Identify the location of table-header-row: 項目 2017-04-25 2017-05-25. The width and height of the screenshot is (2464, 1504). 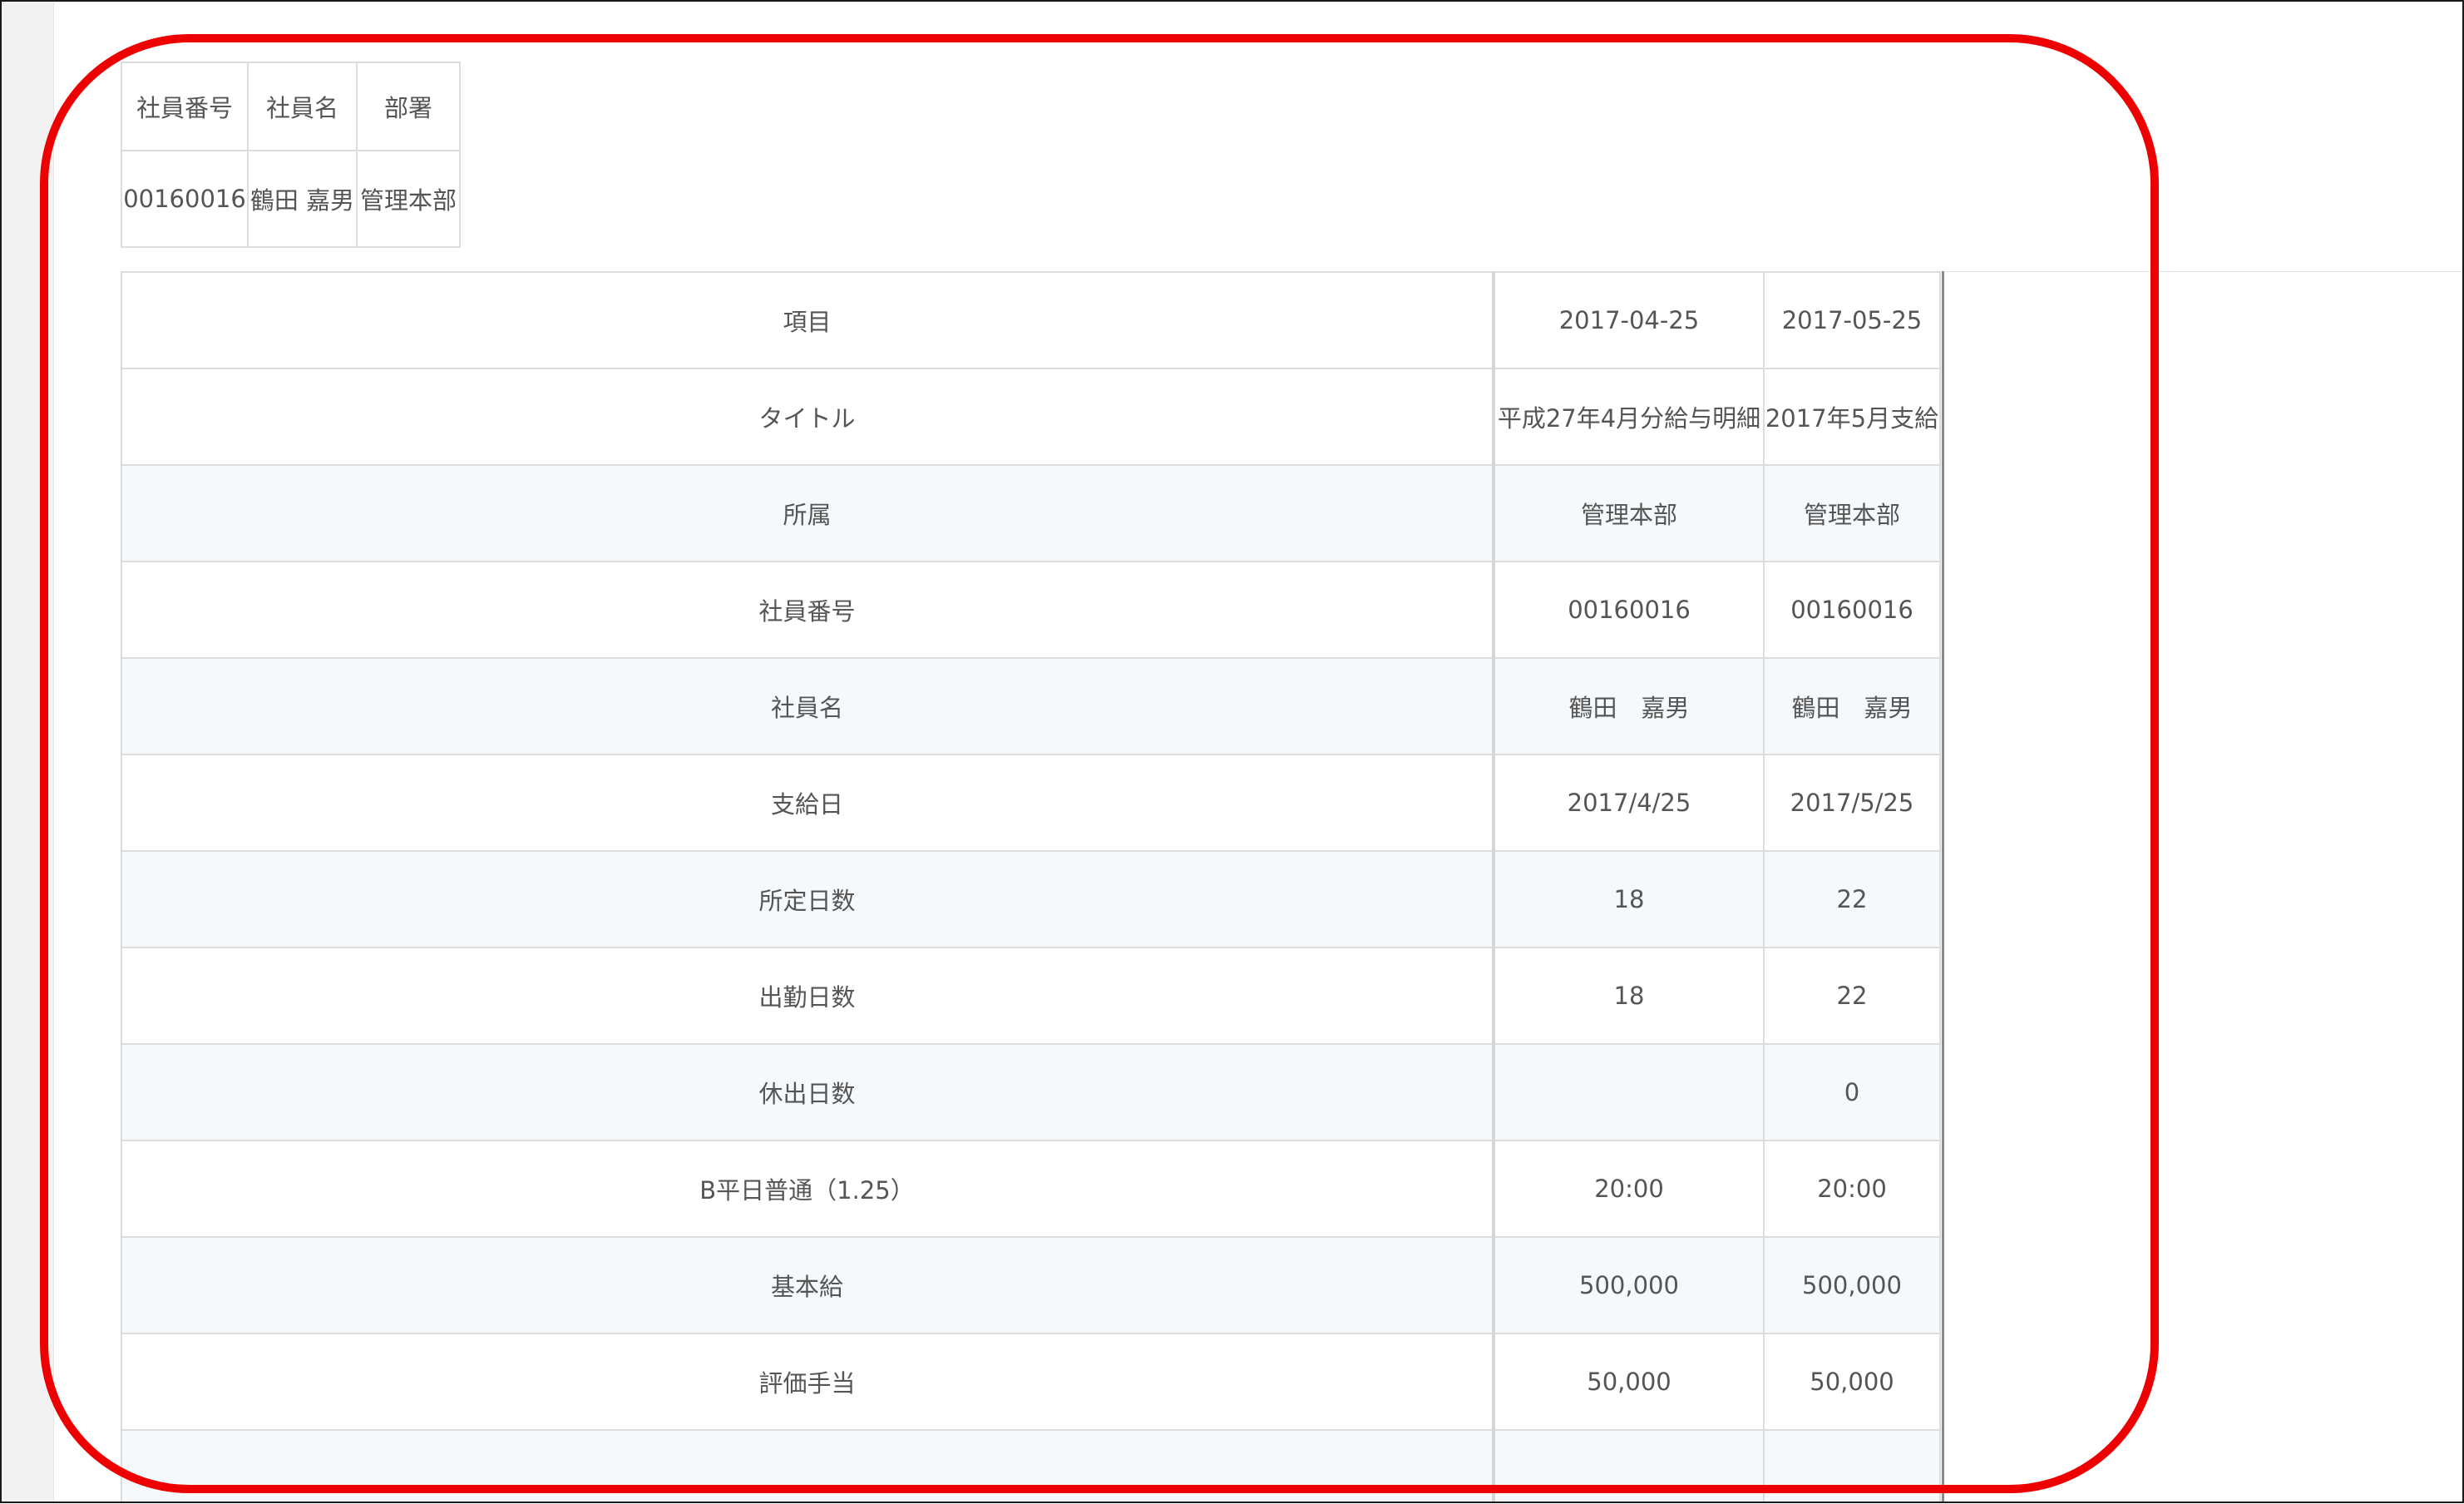
(1031, 320).